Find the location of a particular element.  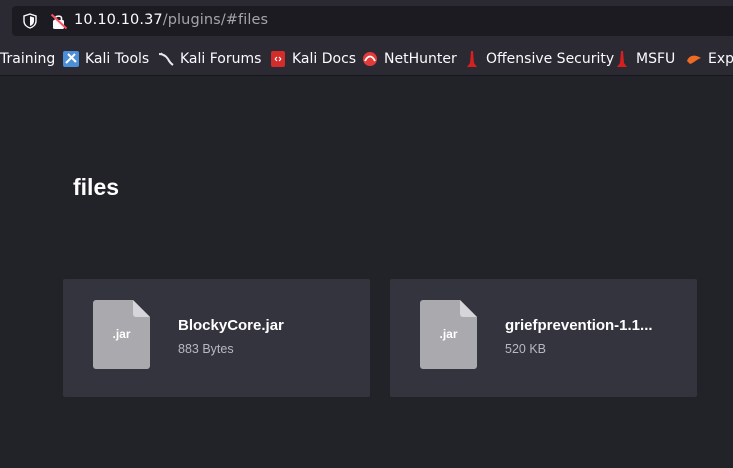

bookmark-label: Kali Tools is located at coordinates (117, 59).